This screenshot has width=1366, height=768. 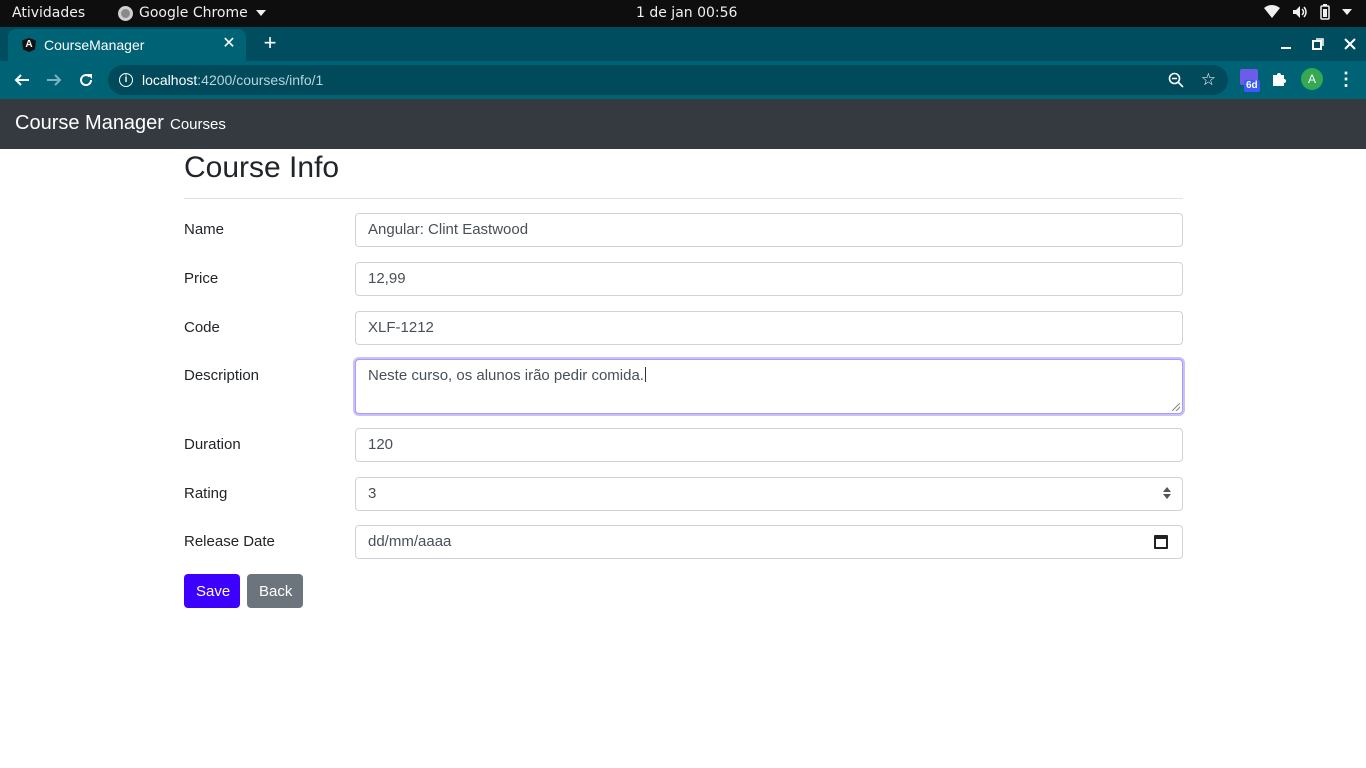 I want to click on release-date-label: Release Date, so click(x=229, y=541).